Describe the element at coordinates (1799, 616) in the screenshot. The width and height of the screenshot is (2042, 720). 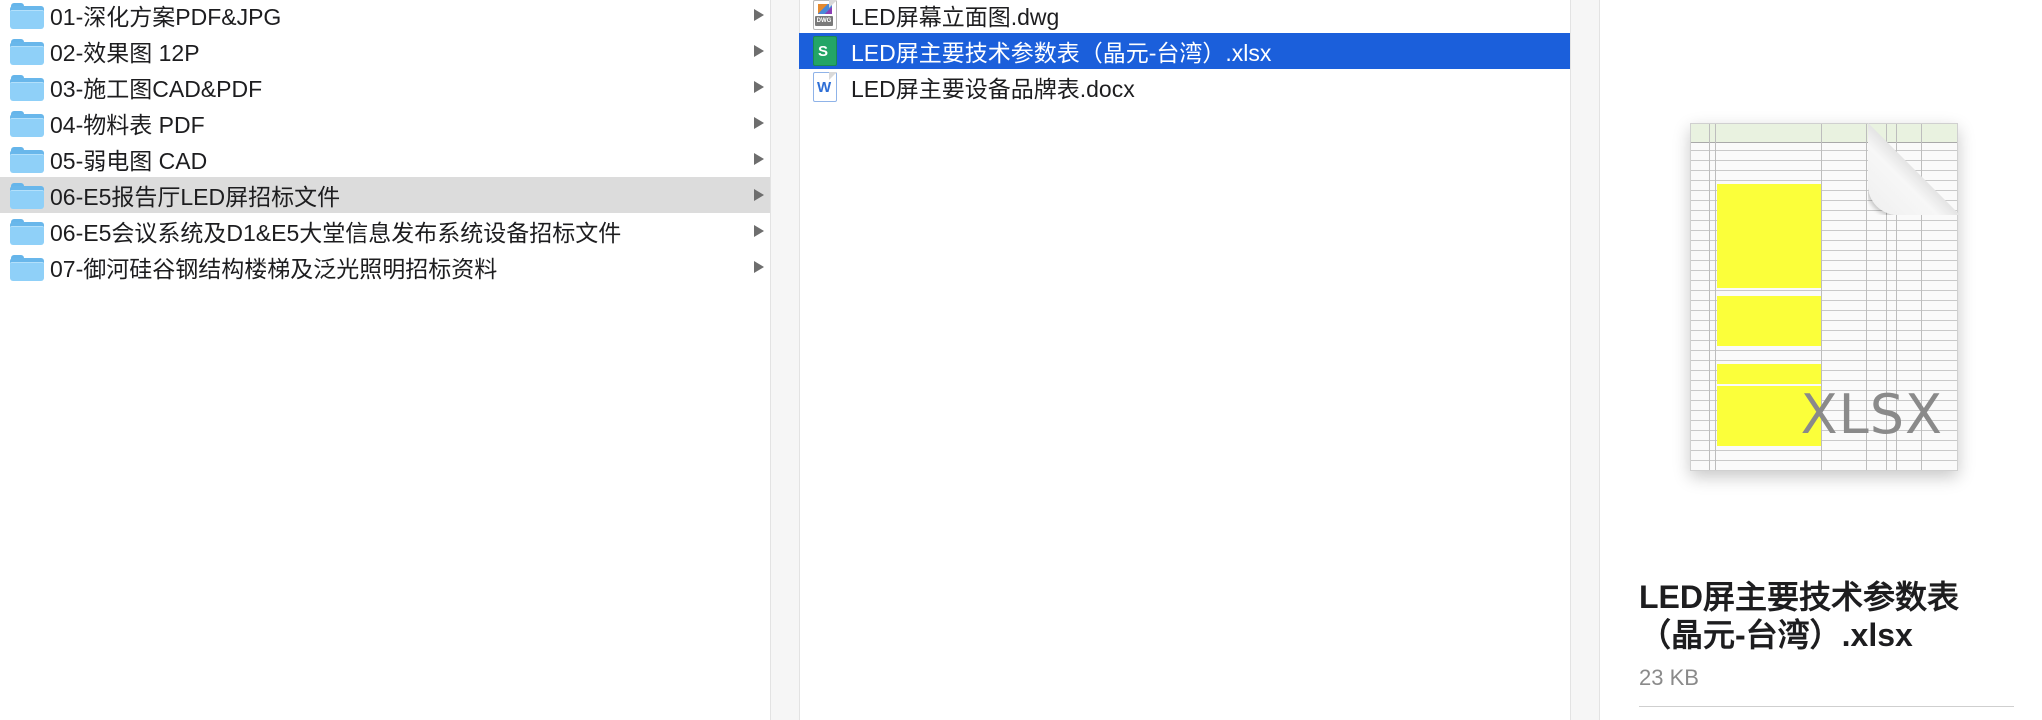
I see `preview-file-name: LED屏主要技术参数表（晶元-台湾）.xlsx` at that location.